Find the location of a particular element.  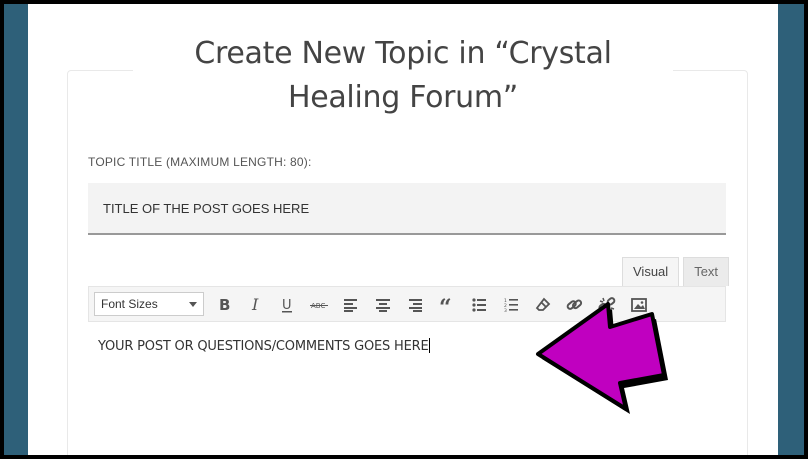

numbered-list-button: 123 is located at coordinates (511, 305).